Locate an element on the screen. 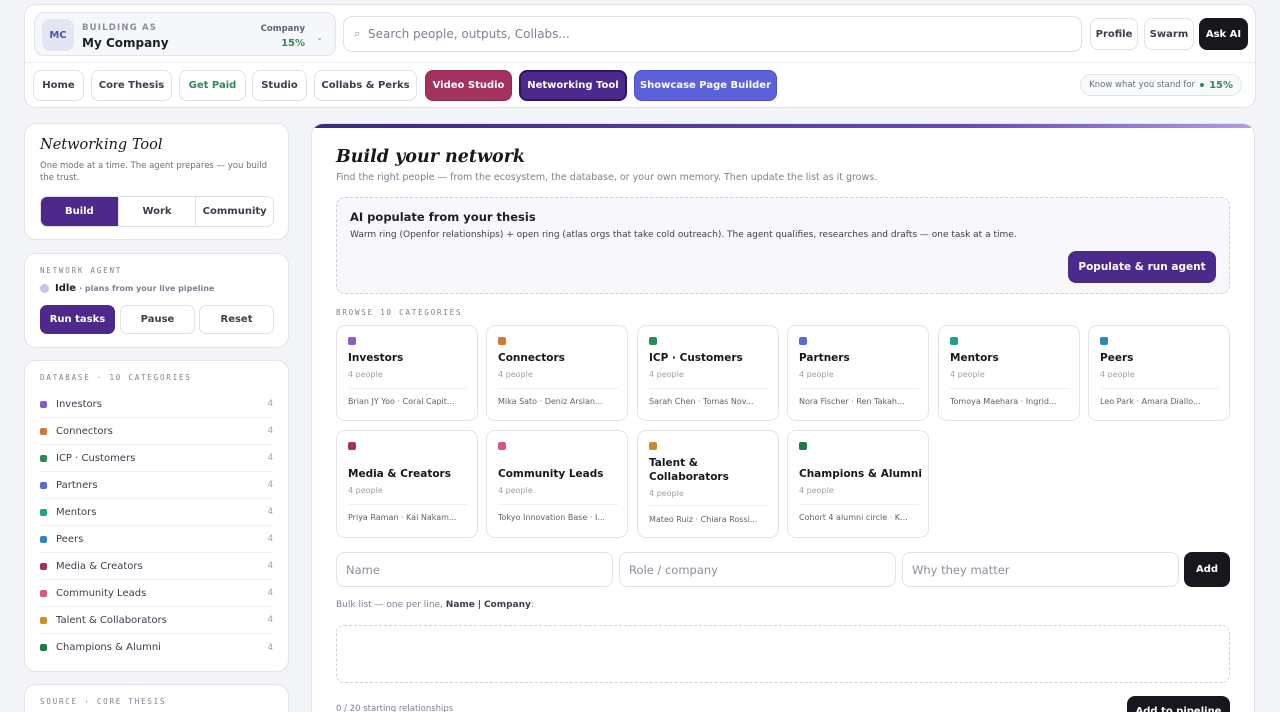 The width and height of the screenshot is (1280, 712). ask-ai-button: Ask AI is located at coordinates (1223, 34).